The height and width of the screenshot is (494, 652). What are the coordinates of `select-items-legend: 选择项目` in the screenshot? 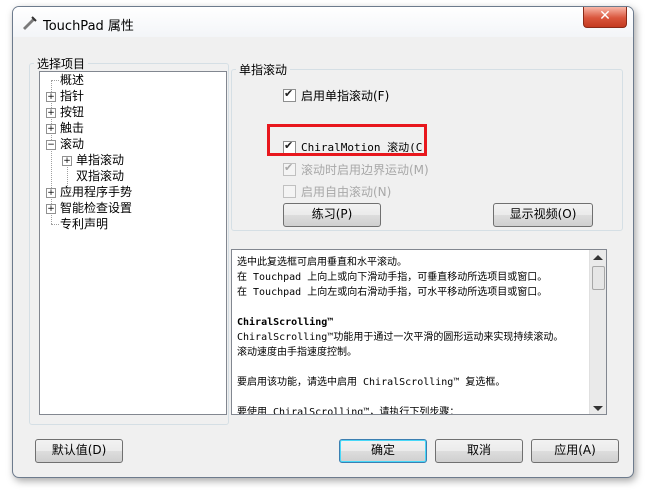 It's located at (61, 64).